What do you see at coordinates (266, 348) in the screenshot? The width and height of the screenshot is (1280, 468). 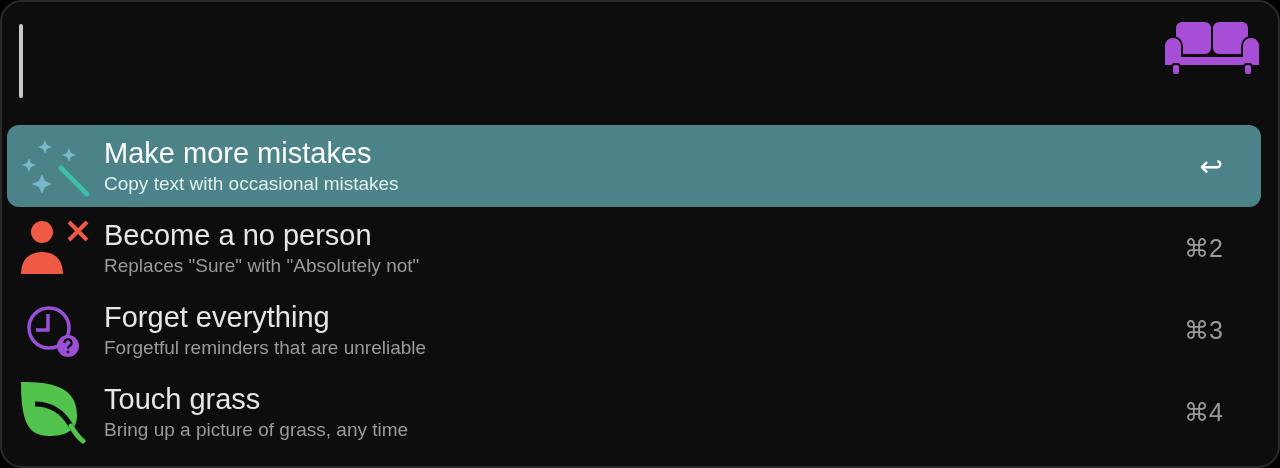 I see `command-description: Forgetful reminders that are unreliable` at bounding box center [266, 348].